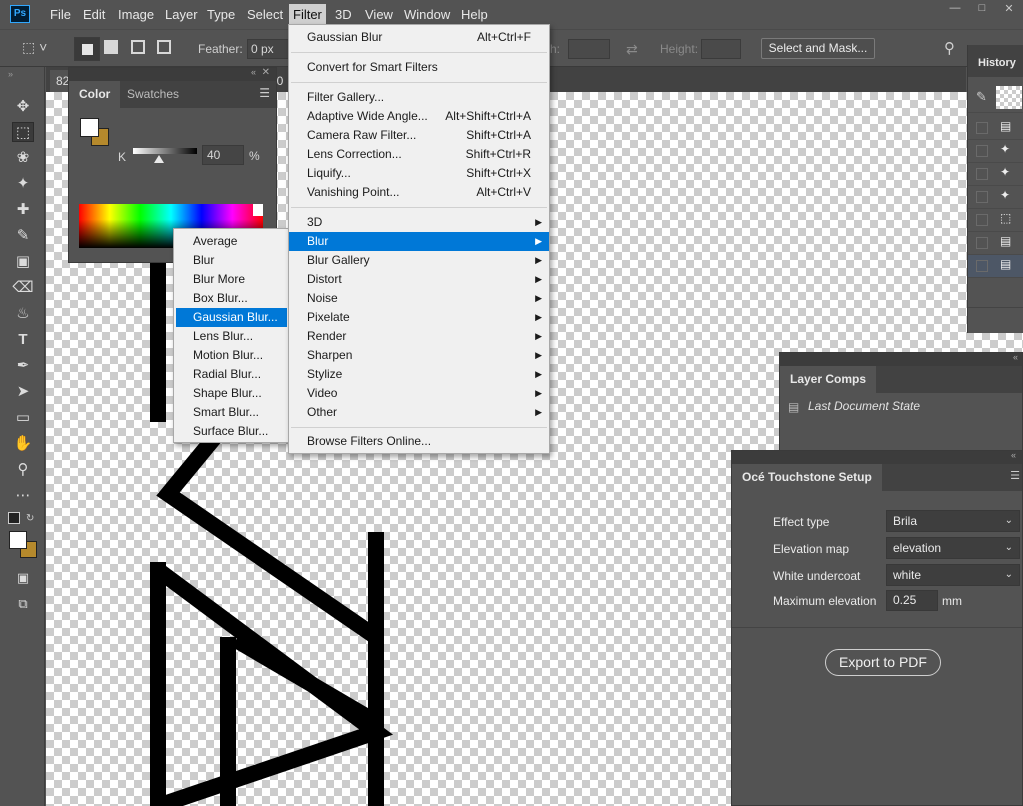  What do you see at coordinates (995, 98) in the screenshot?
I see `history-snapshot-row: ✎` at bounding box center [995, 98].